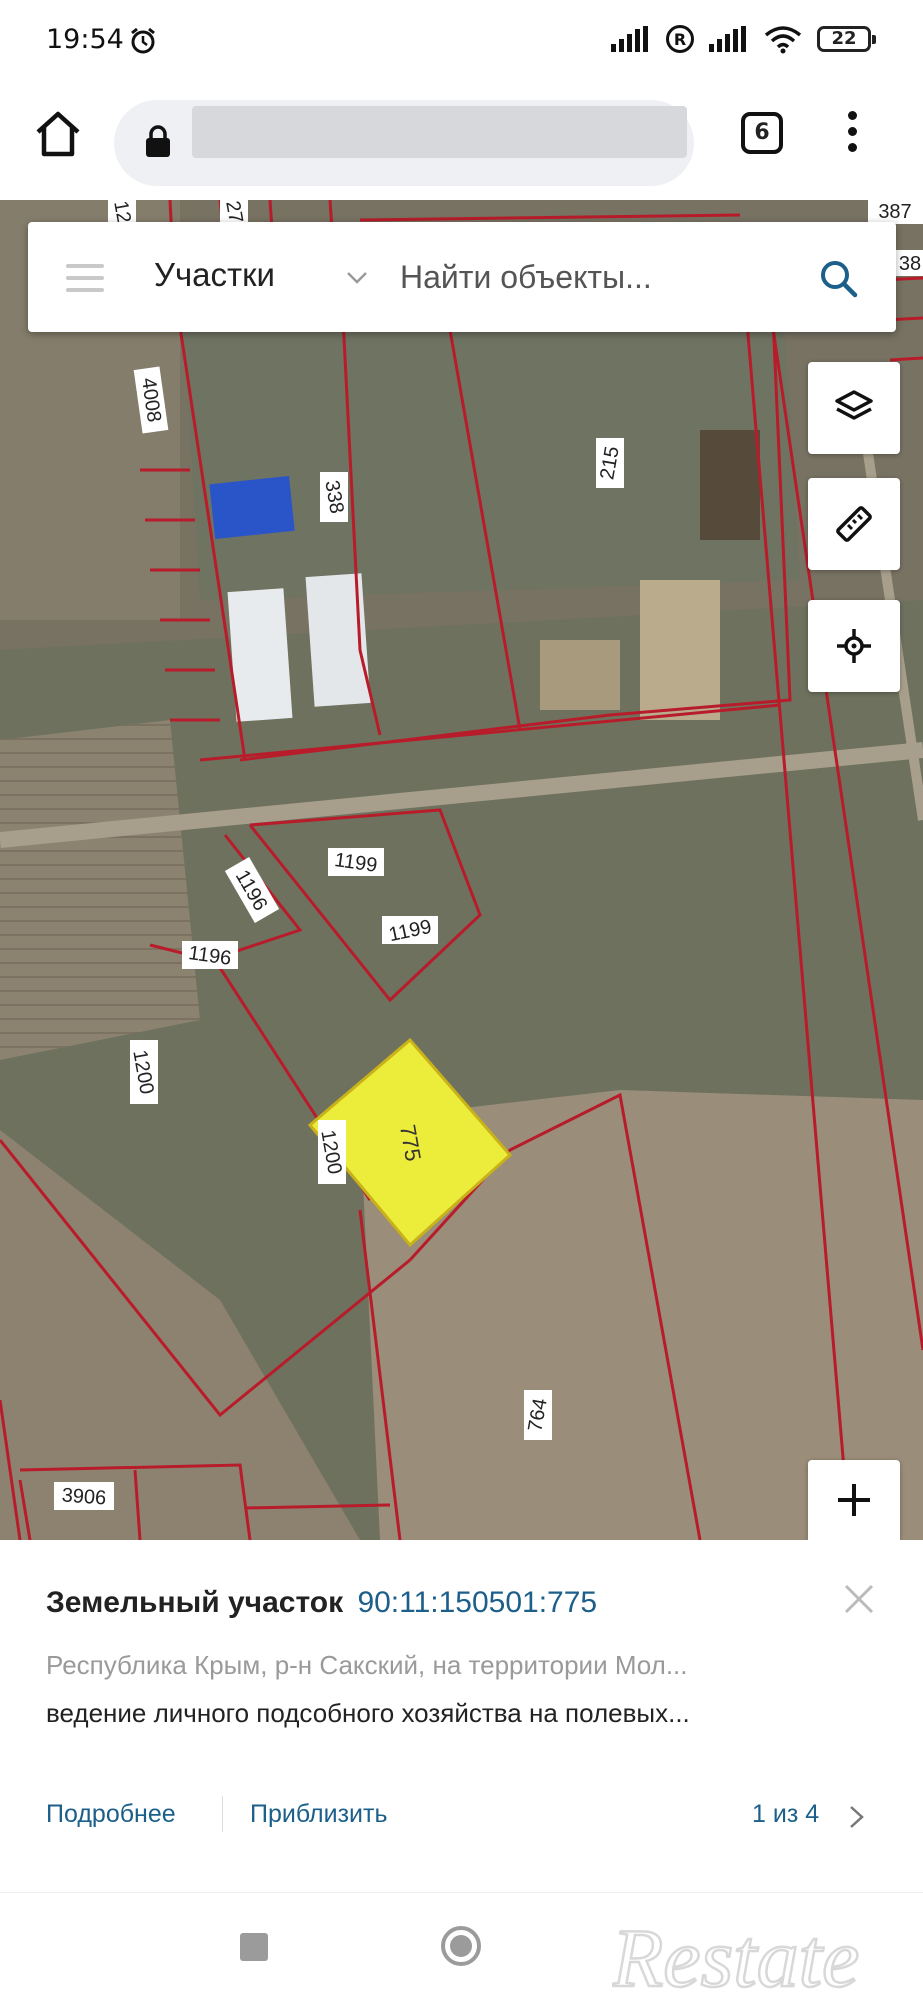 This screenshot has width=923, height=2000. I want to click on parcel-label-3906: 3906, so click(84, 1496).